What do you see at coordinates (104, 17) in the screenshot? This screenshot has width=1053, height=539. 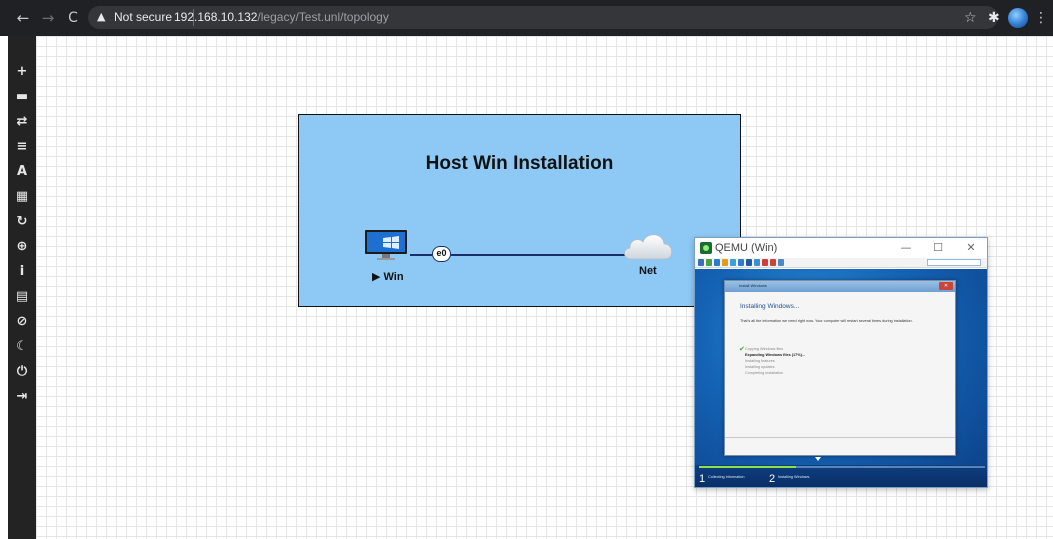 I see `warning-triangle-icon: ▲` at bounding box center [104, 17].